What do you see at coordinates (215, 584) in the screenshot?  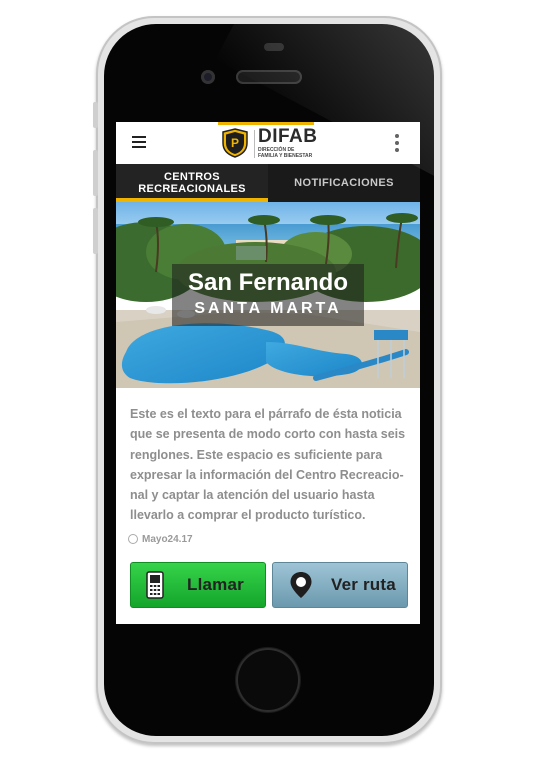 I see `call-button-label: Llamar` at bounding box center [215, 584].